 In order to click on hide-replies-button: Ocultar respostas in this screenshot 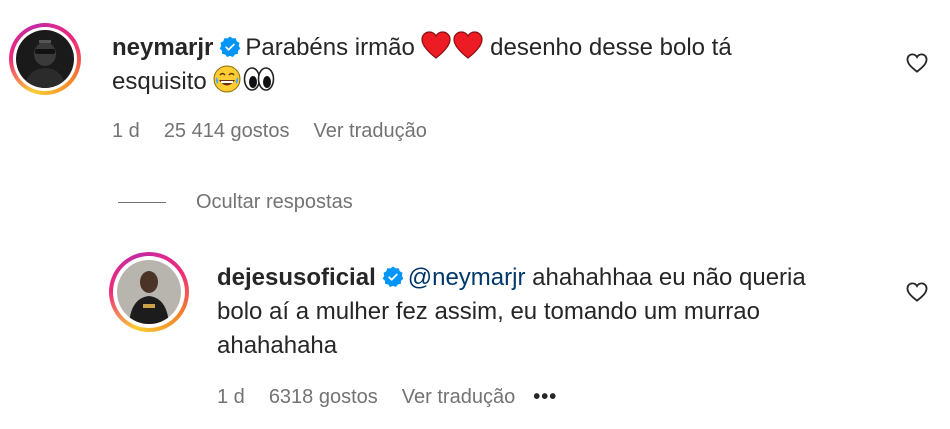, I will do `click(235, 202)`.